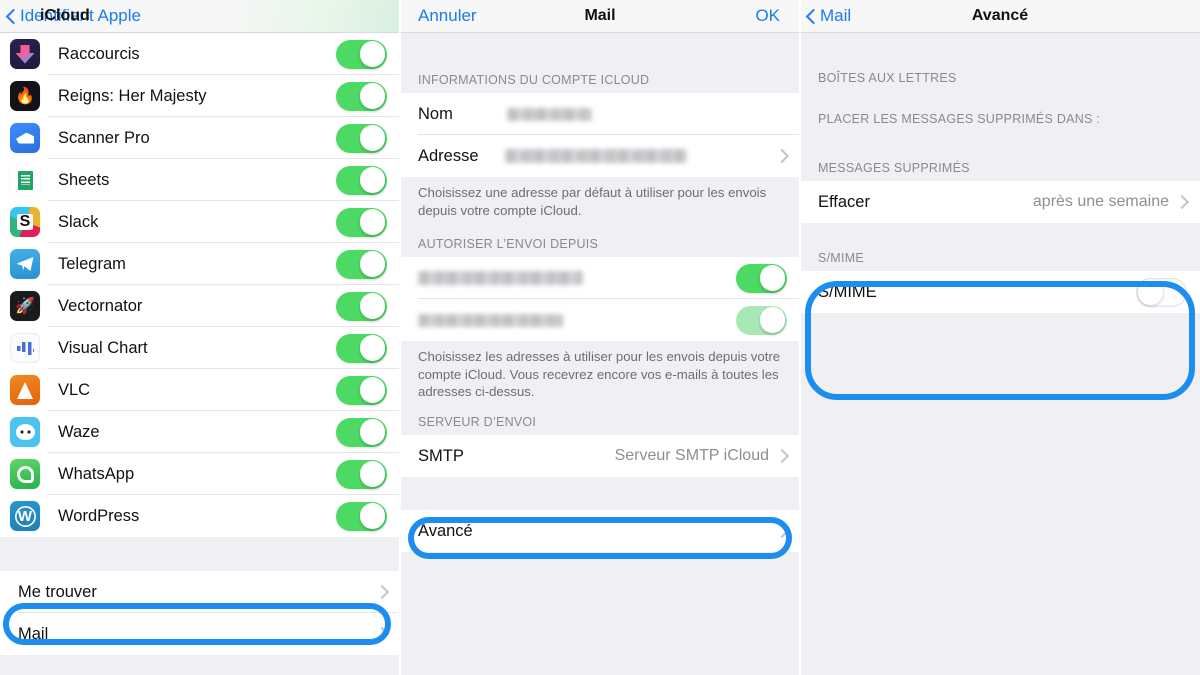 The image size is (1200, 675). Describe the element at coordinates (25, 96) in the screenshot. I see `reigns-icon` at that location.